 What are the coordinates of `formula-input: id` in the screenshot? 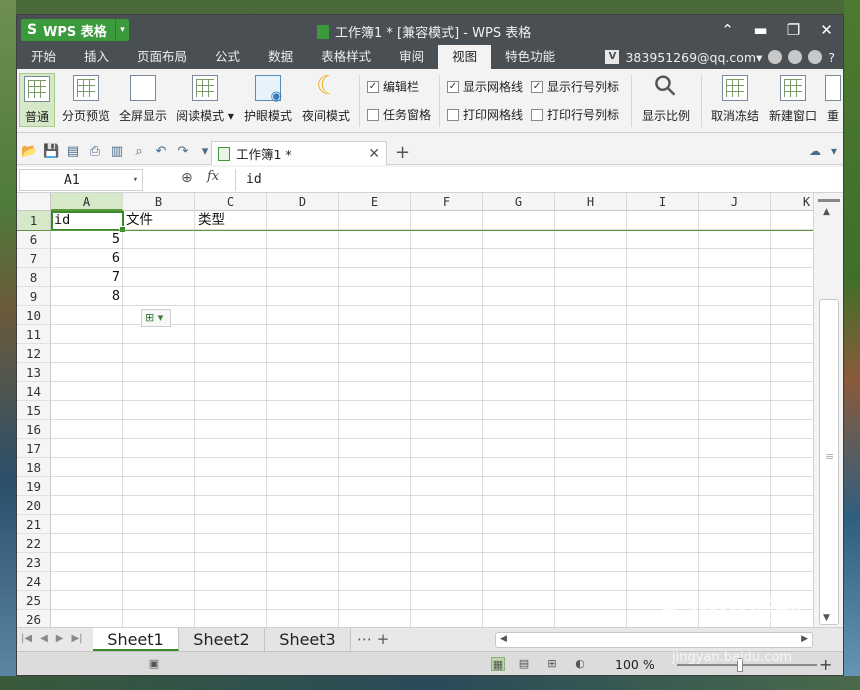 It's located at (537, 180).